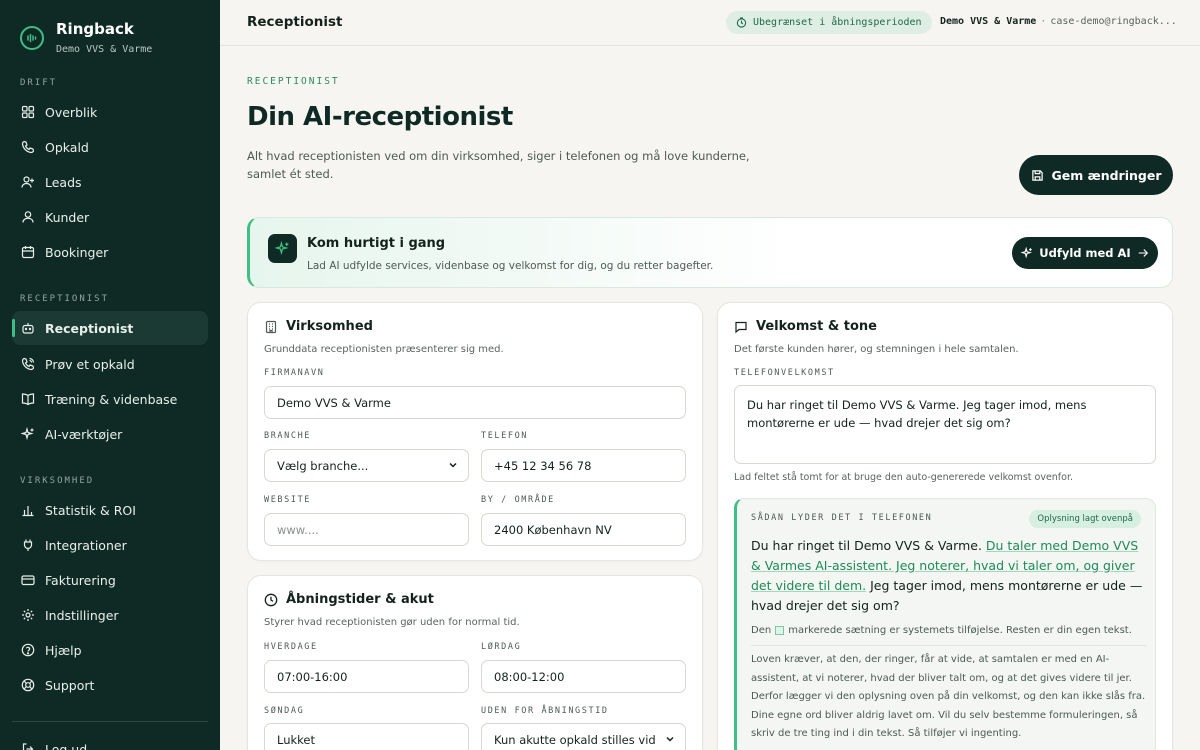 The width and height of the screenshot is (1200, 750). What do you see at coordinates (329, 326) in the screenshot?
I see `company-title-text: Virksomhed` at bounding box center [329, 326].